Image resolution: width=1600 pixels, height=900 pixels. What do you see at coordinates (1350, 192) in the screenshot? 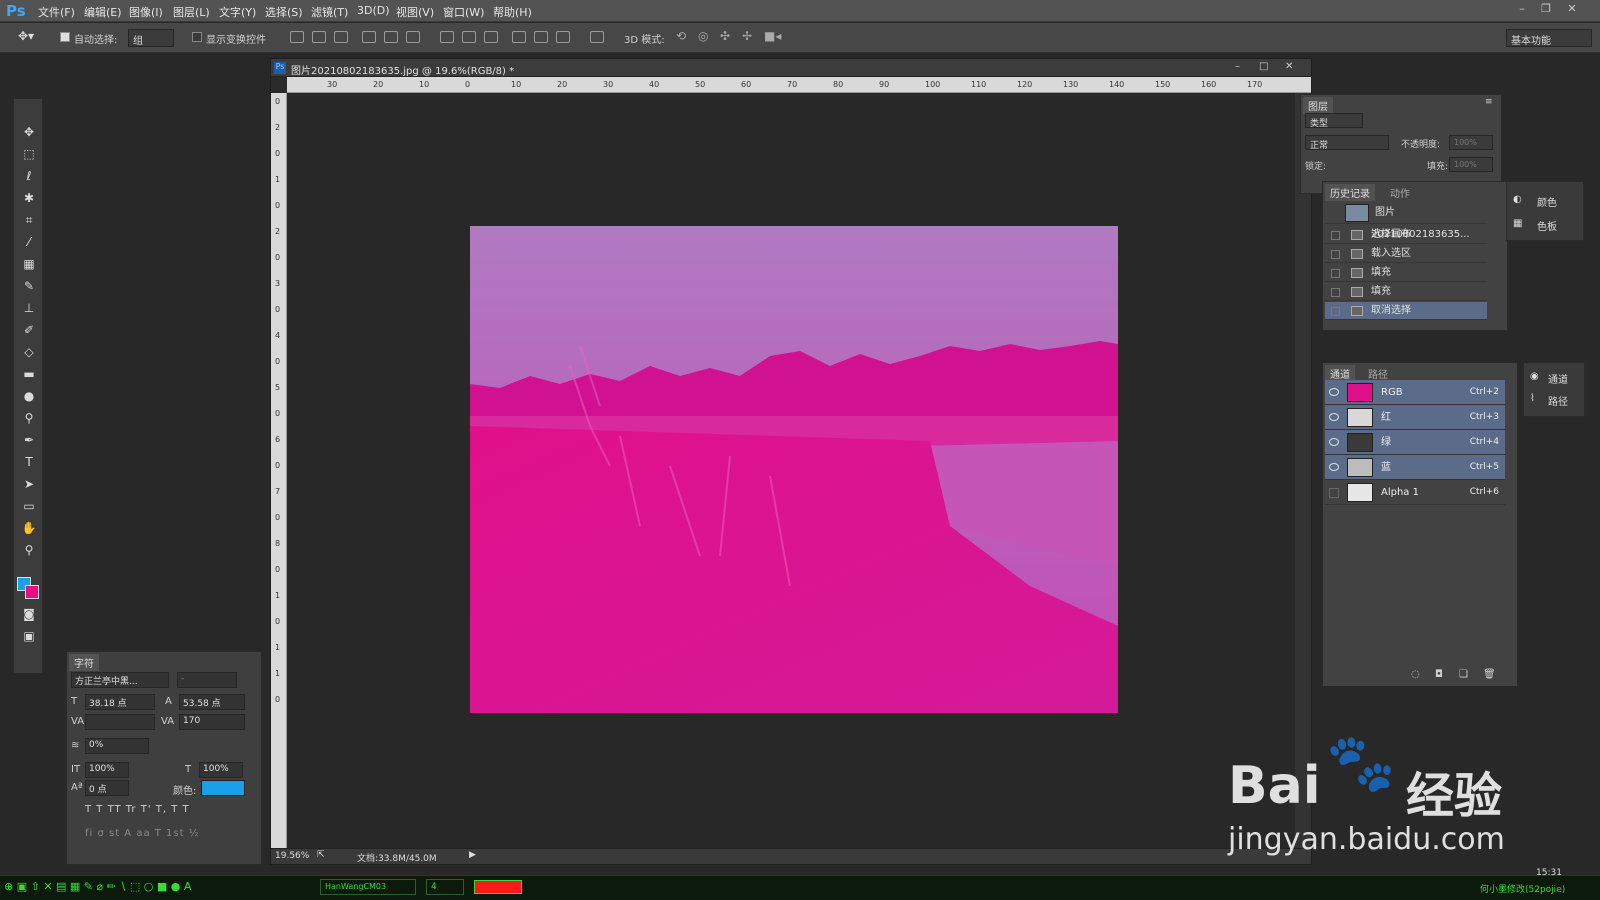
I see `tab-history: 历史记录` at bounding box center [1350, 192].